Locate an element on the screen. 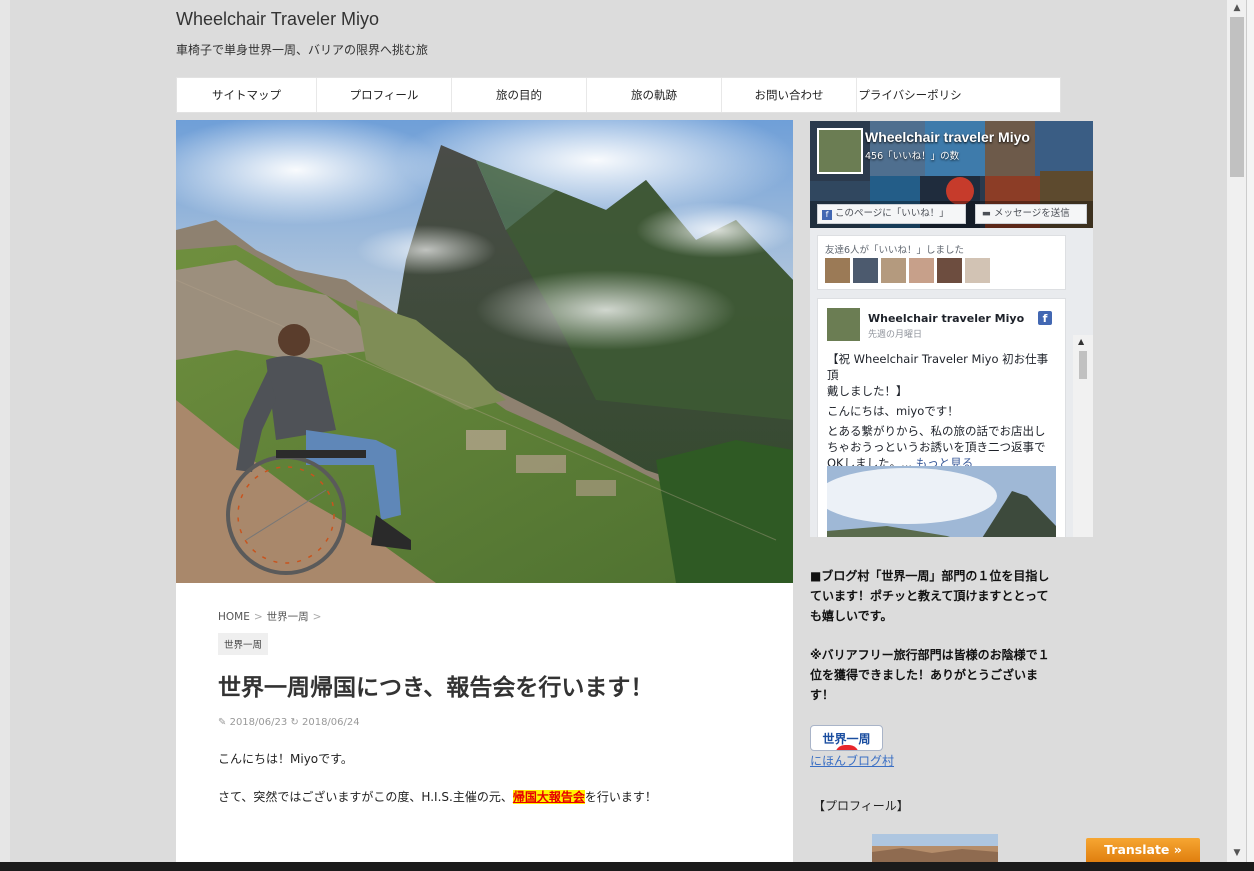  nav-item-privacy: プライバシーポリシー is located at coordinates (910, 107).